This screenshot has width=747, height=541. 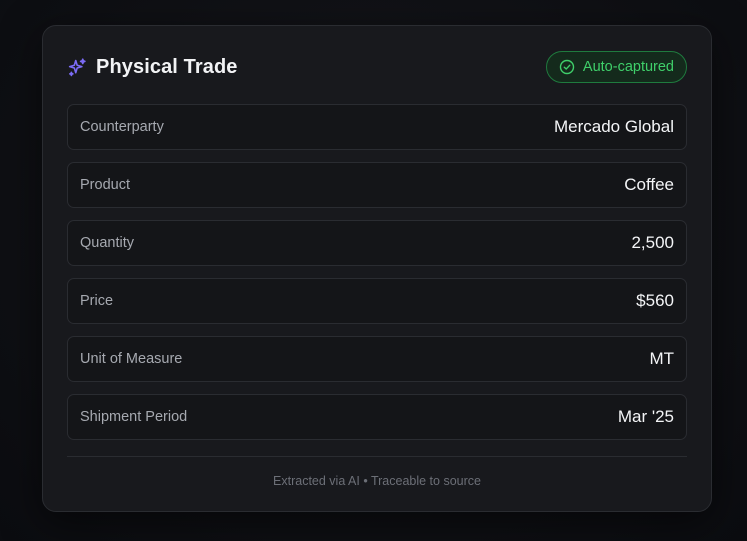 What do you see at coordinates (377, 67) in the screenshot?
I see `card-header: Physical Trade Auto-captured` at bounding box center [377, 67].